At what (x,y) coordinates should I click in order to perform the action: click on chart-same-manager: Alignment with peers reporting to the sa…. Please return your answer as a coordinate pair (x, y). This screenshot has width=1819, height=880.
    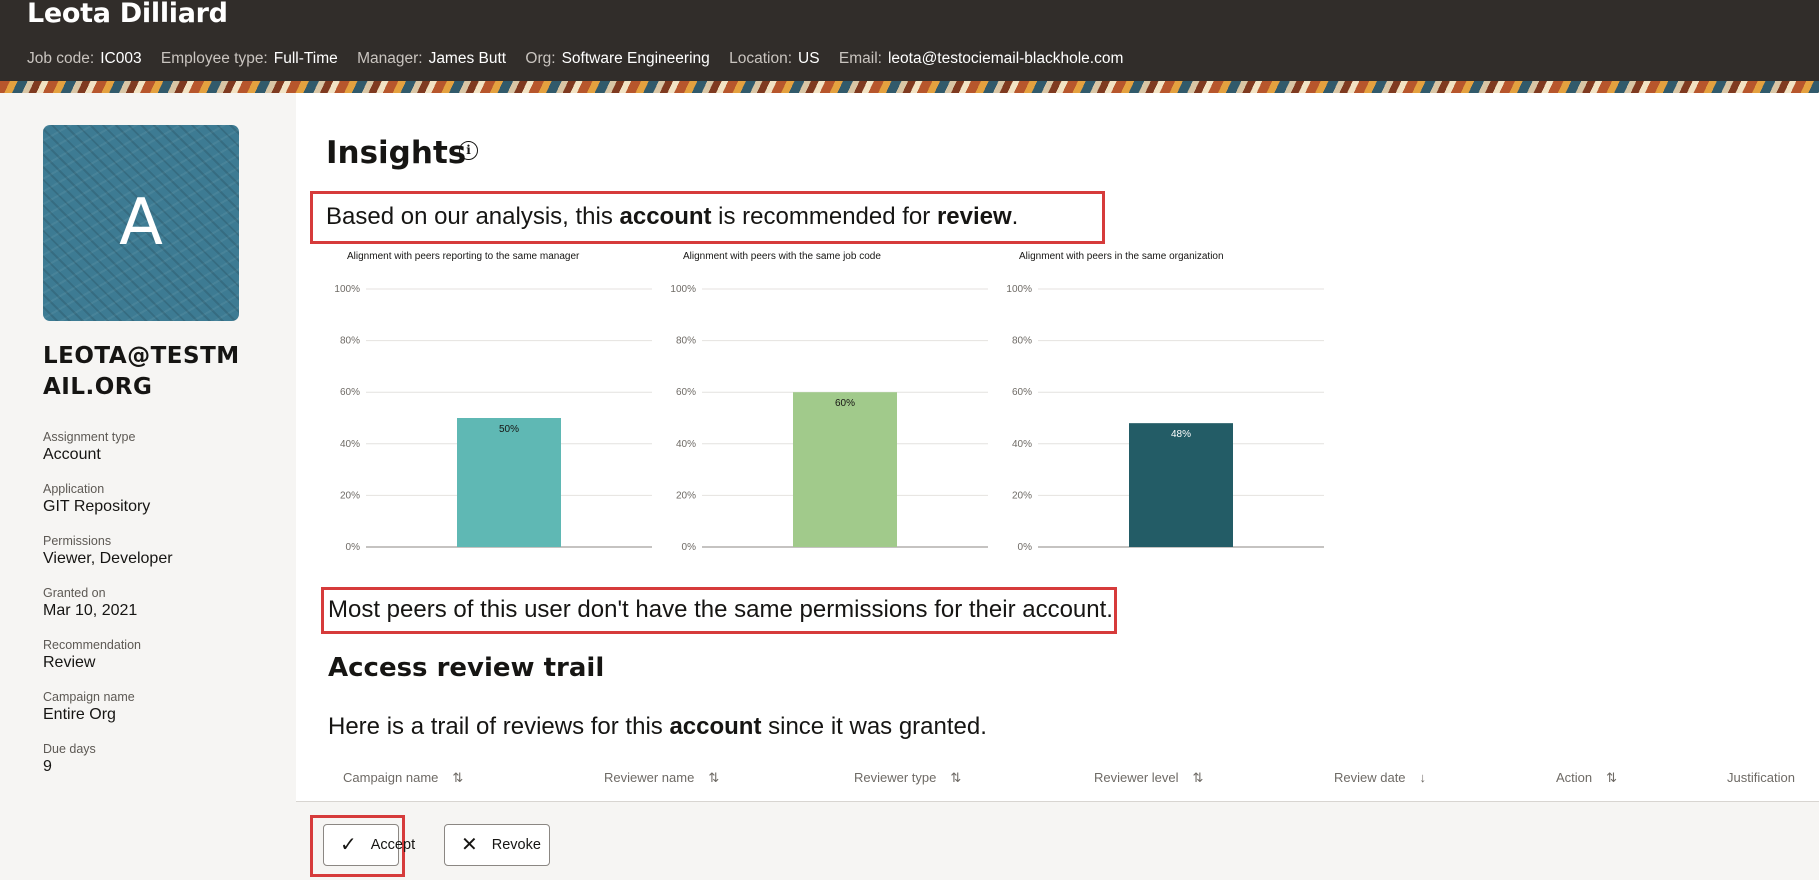
    Looking at the image, I should click on (491, 402).